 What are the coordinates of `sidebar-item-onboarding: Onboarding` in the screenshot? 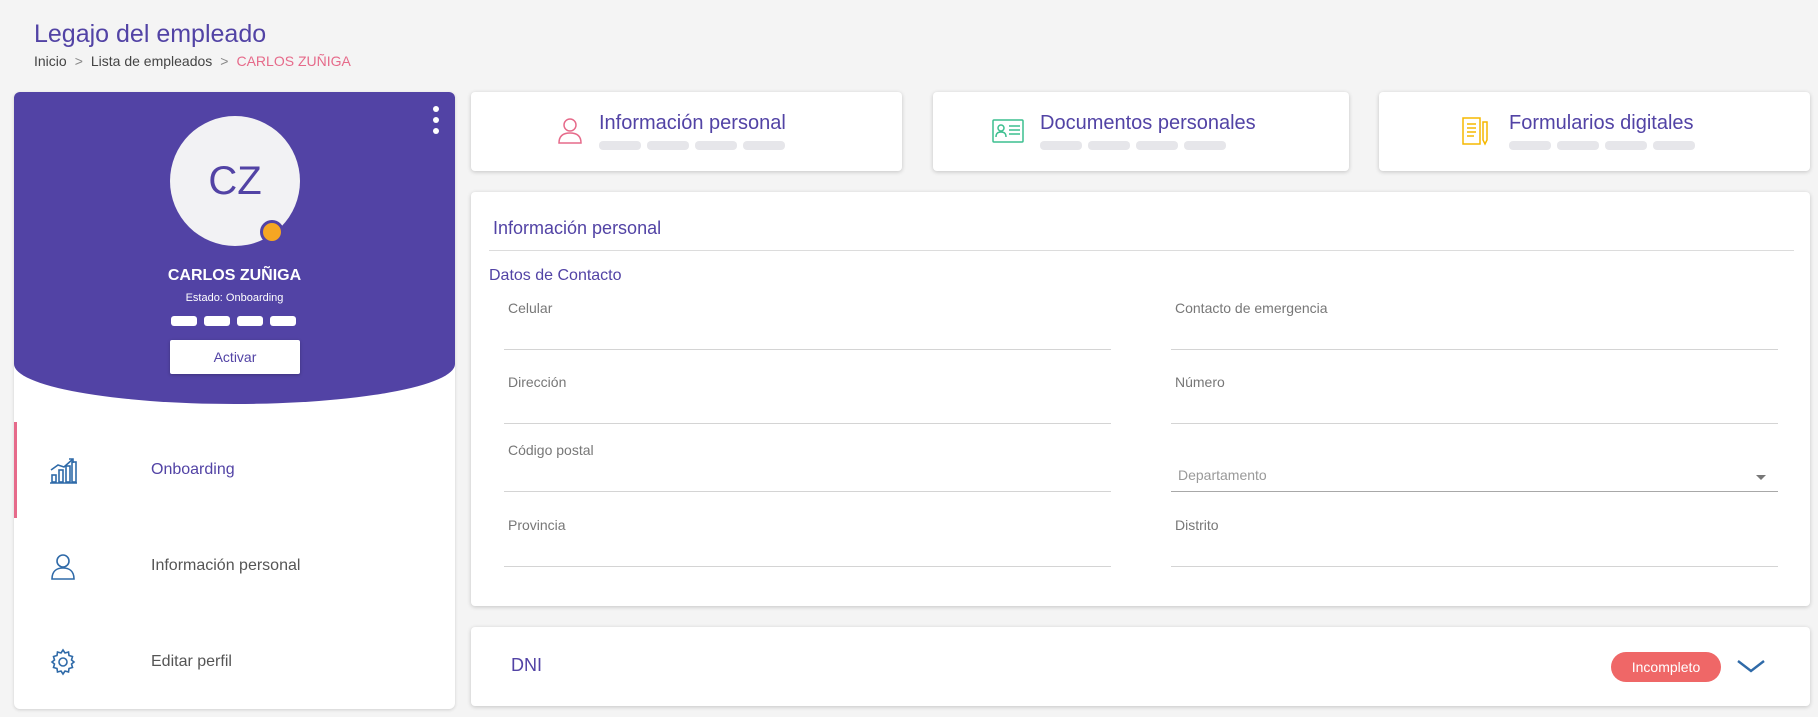 It's located at (234, 470).